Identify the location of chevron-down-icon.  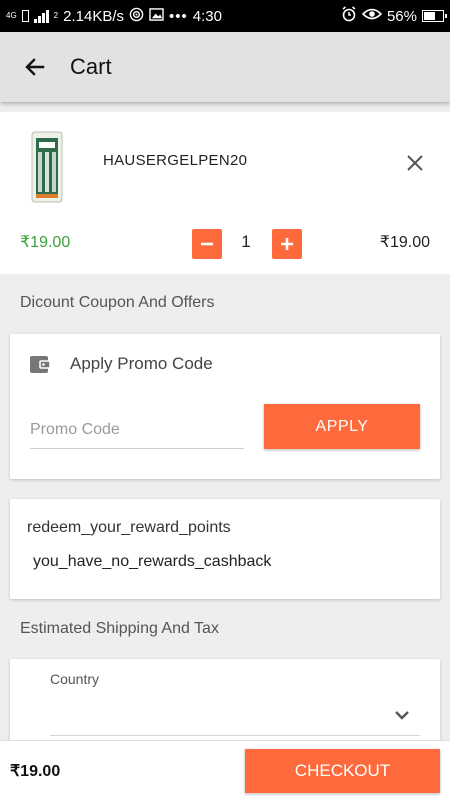
(402, 715).